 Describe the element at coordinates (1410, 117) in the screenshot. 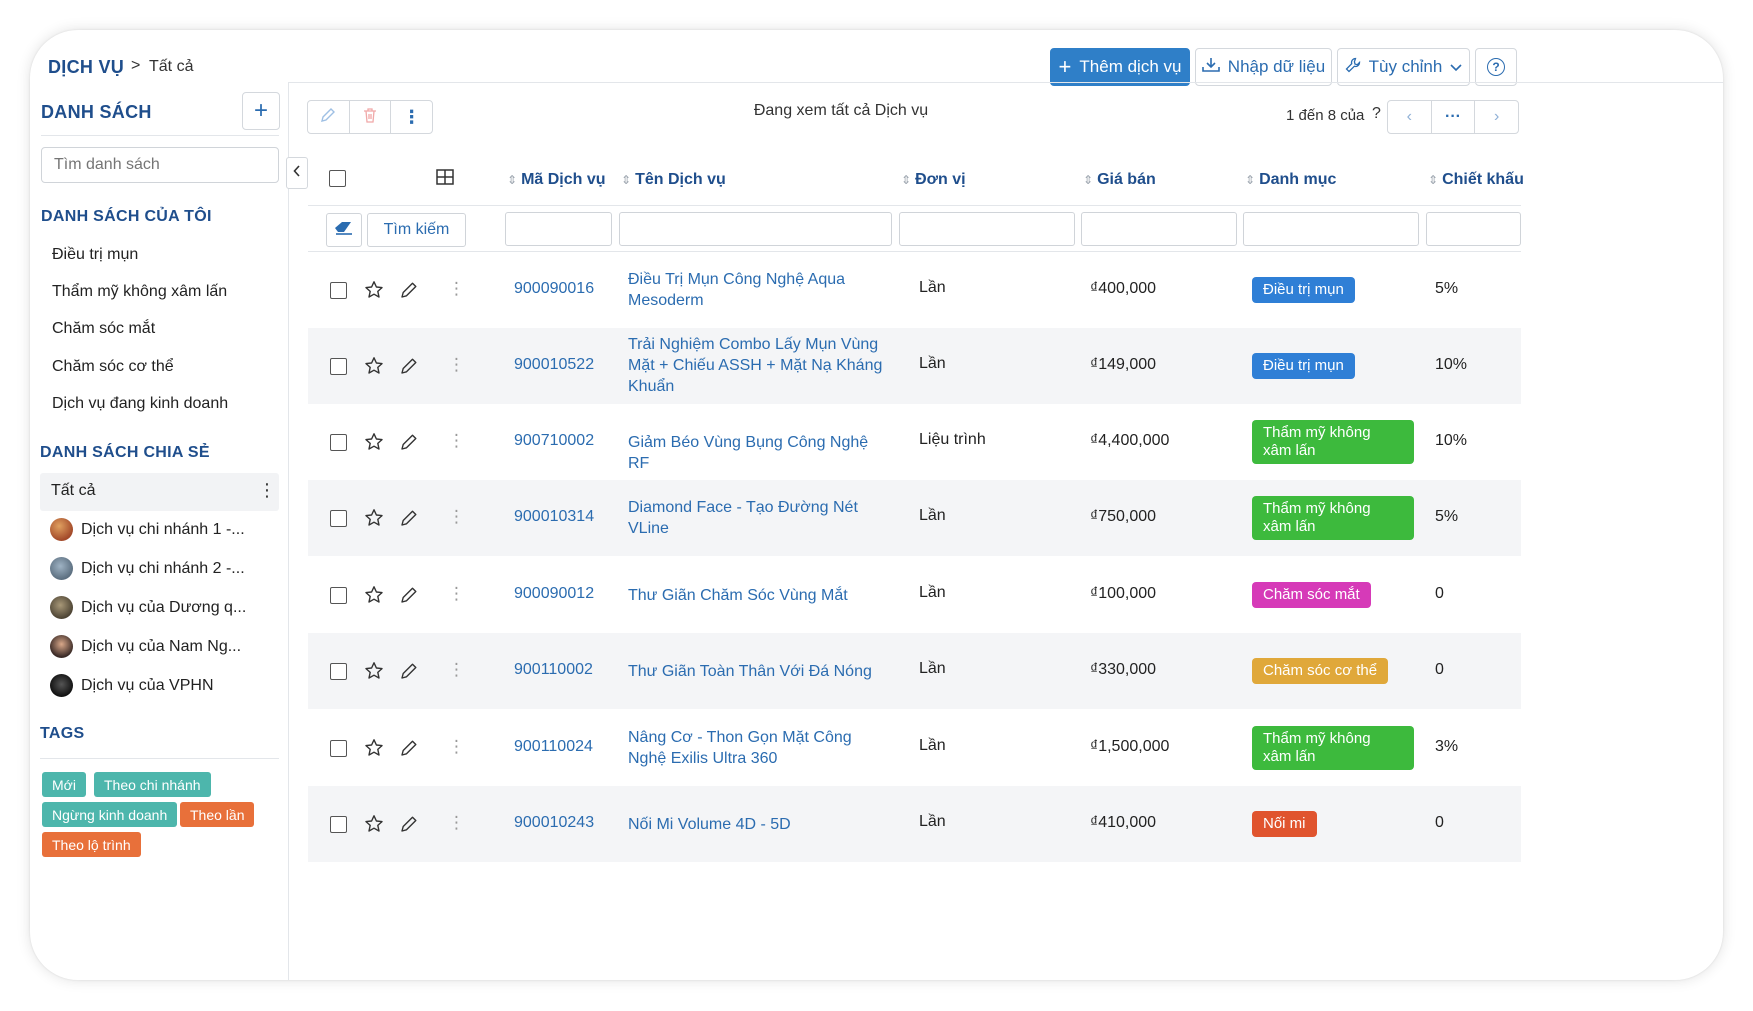

I see `prev-page-button: ‹` at that location.